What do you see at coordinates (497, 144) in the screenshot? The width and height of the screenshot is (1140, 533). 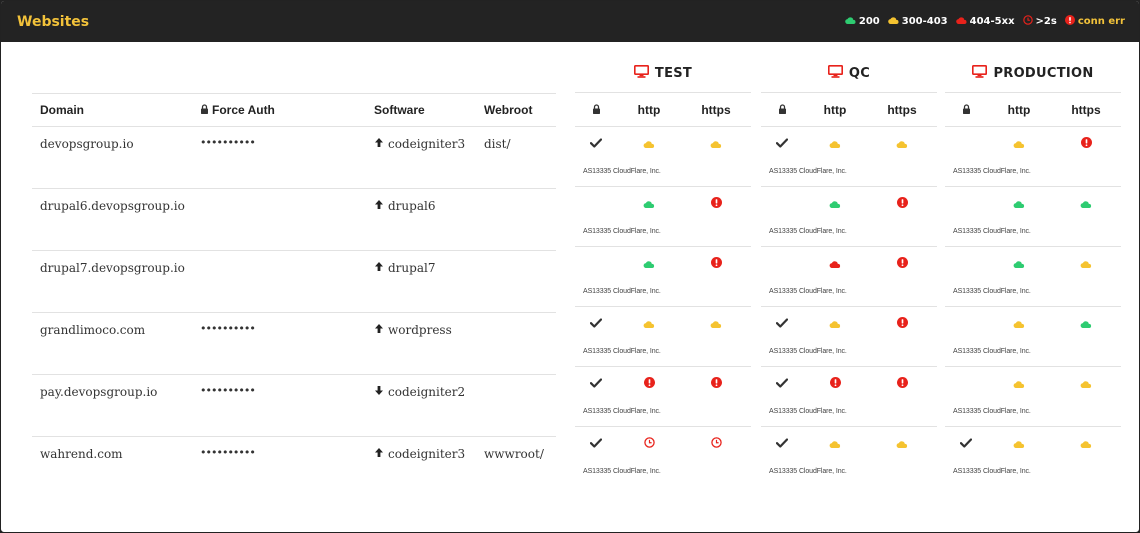 I see `webroot: dist/` at bounding box center [497, 144].